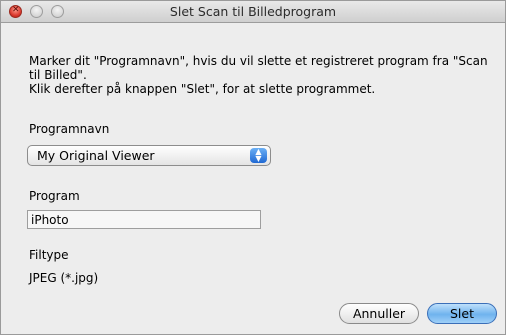 This screenshot has height=335, width=506. I want to click on cancel-button: Annuller, so click(379, 313).